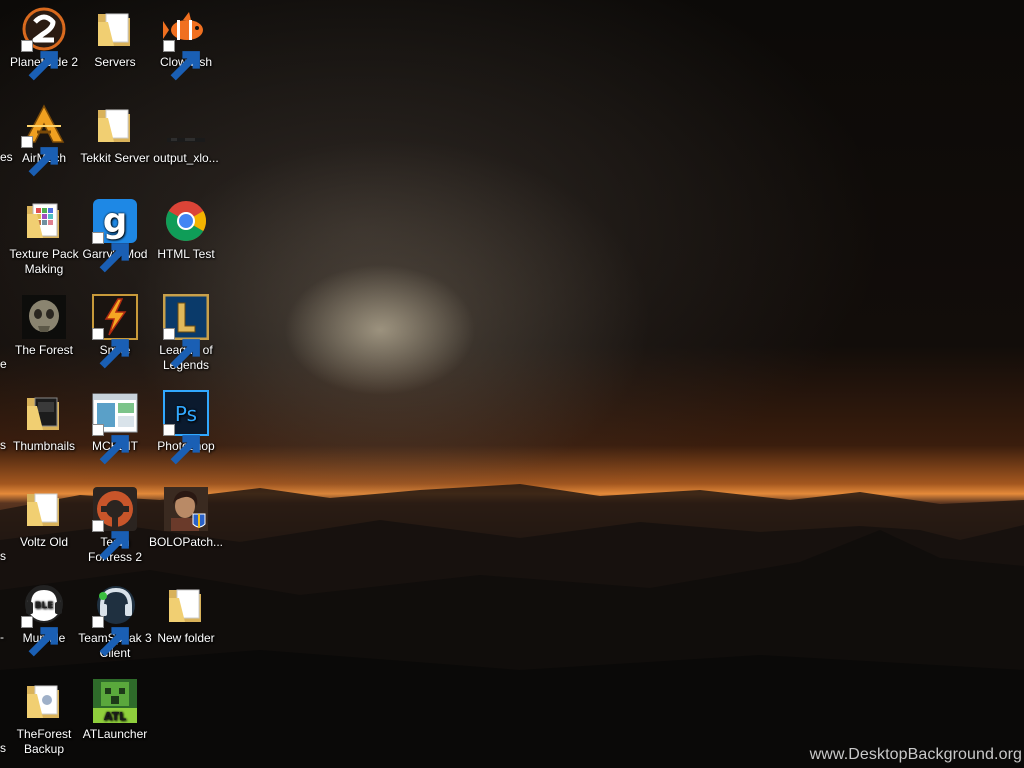 The height and width of the screenshot is (768, 1024). What do you see at coordinates (44, 350) in the screenshot?
I see `icon-label: The Forest` at bounding box center [44, 350].